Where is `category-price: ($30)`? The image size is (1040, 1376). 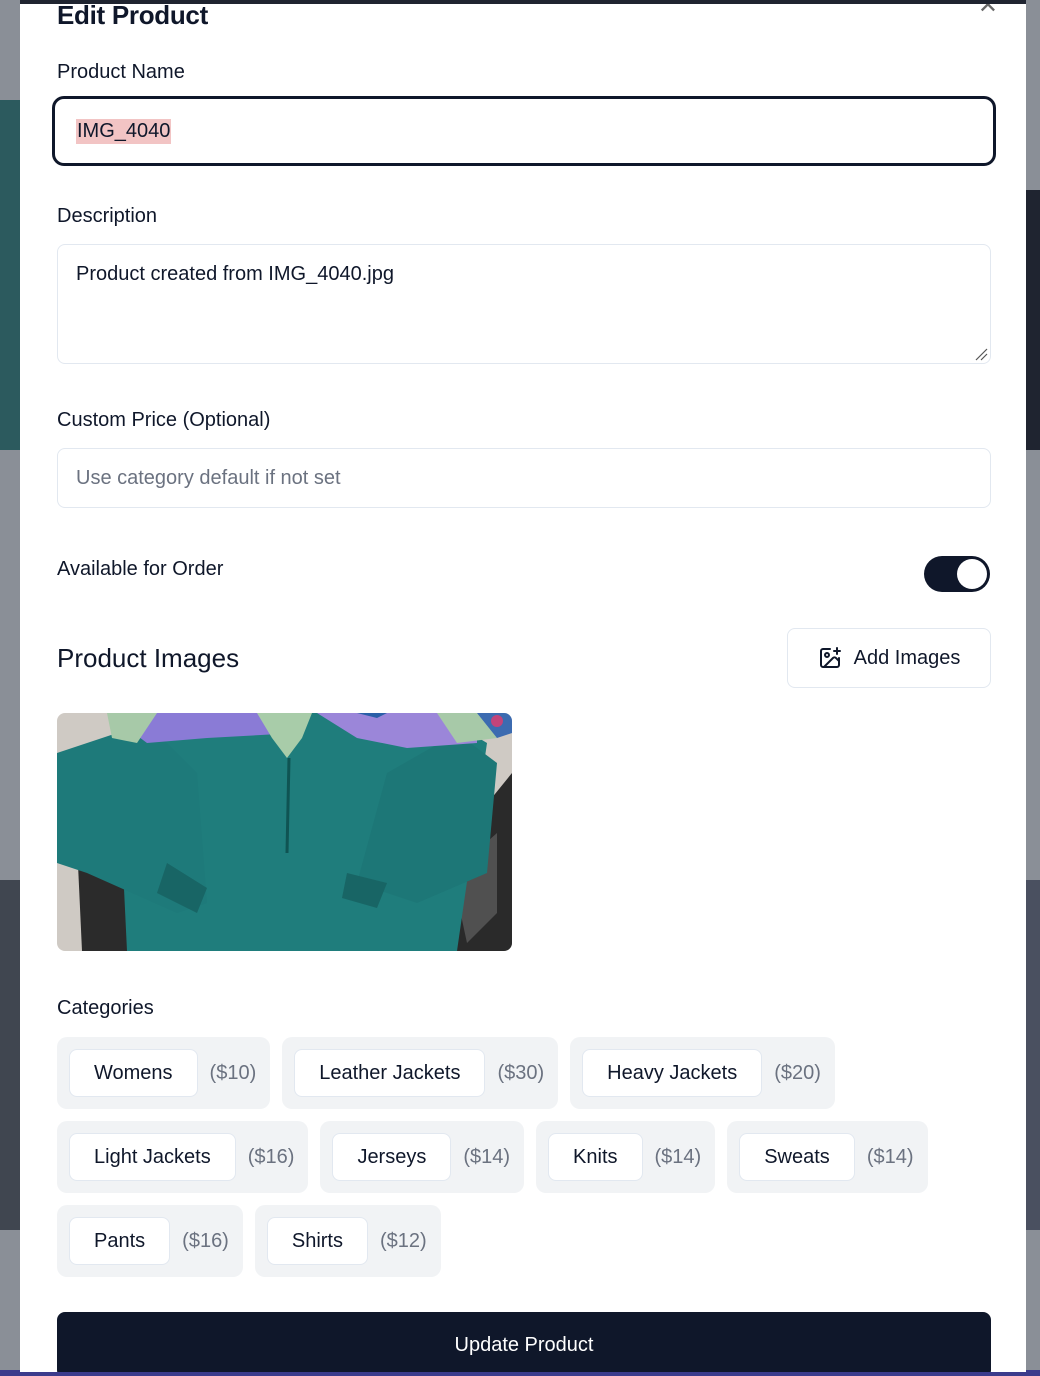 category-price: ($30) is located at coordinates (521, 1072).